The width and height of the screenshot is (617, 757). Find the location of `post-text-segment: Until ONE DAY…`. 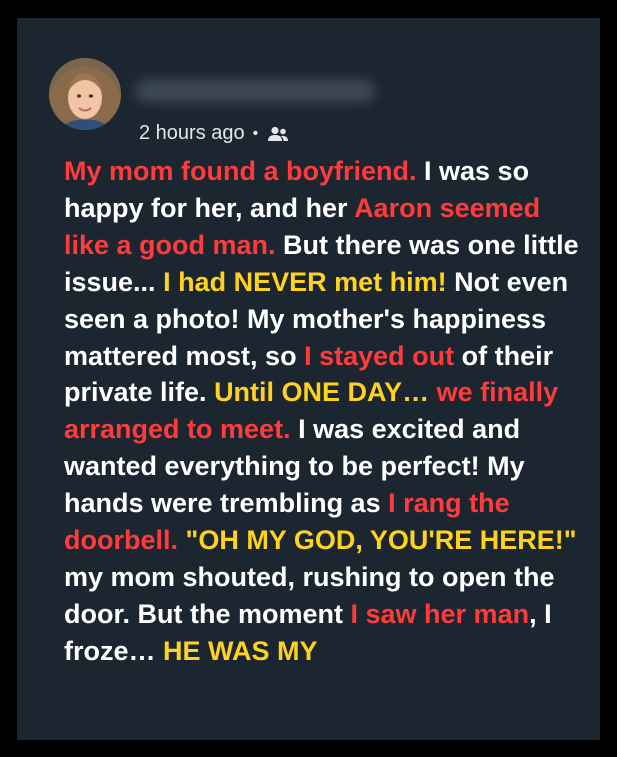

post-text-segment: Until ONE DAY… is located at coordinates (322, 392).